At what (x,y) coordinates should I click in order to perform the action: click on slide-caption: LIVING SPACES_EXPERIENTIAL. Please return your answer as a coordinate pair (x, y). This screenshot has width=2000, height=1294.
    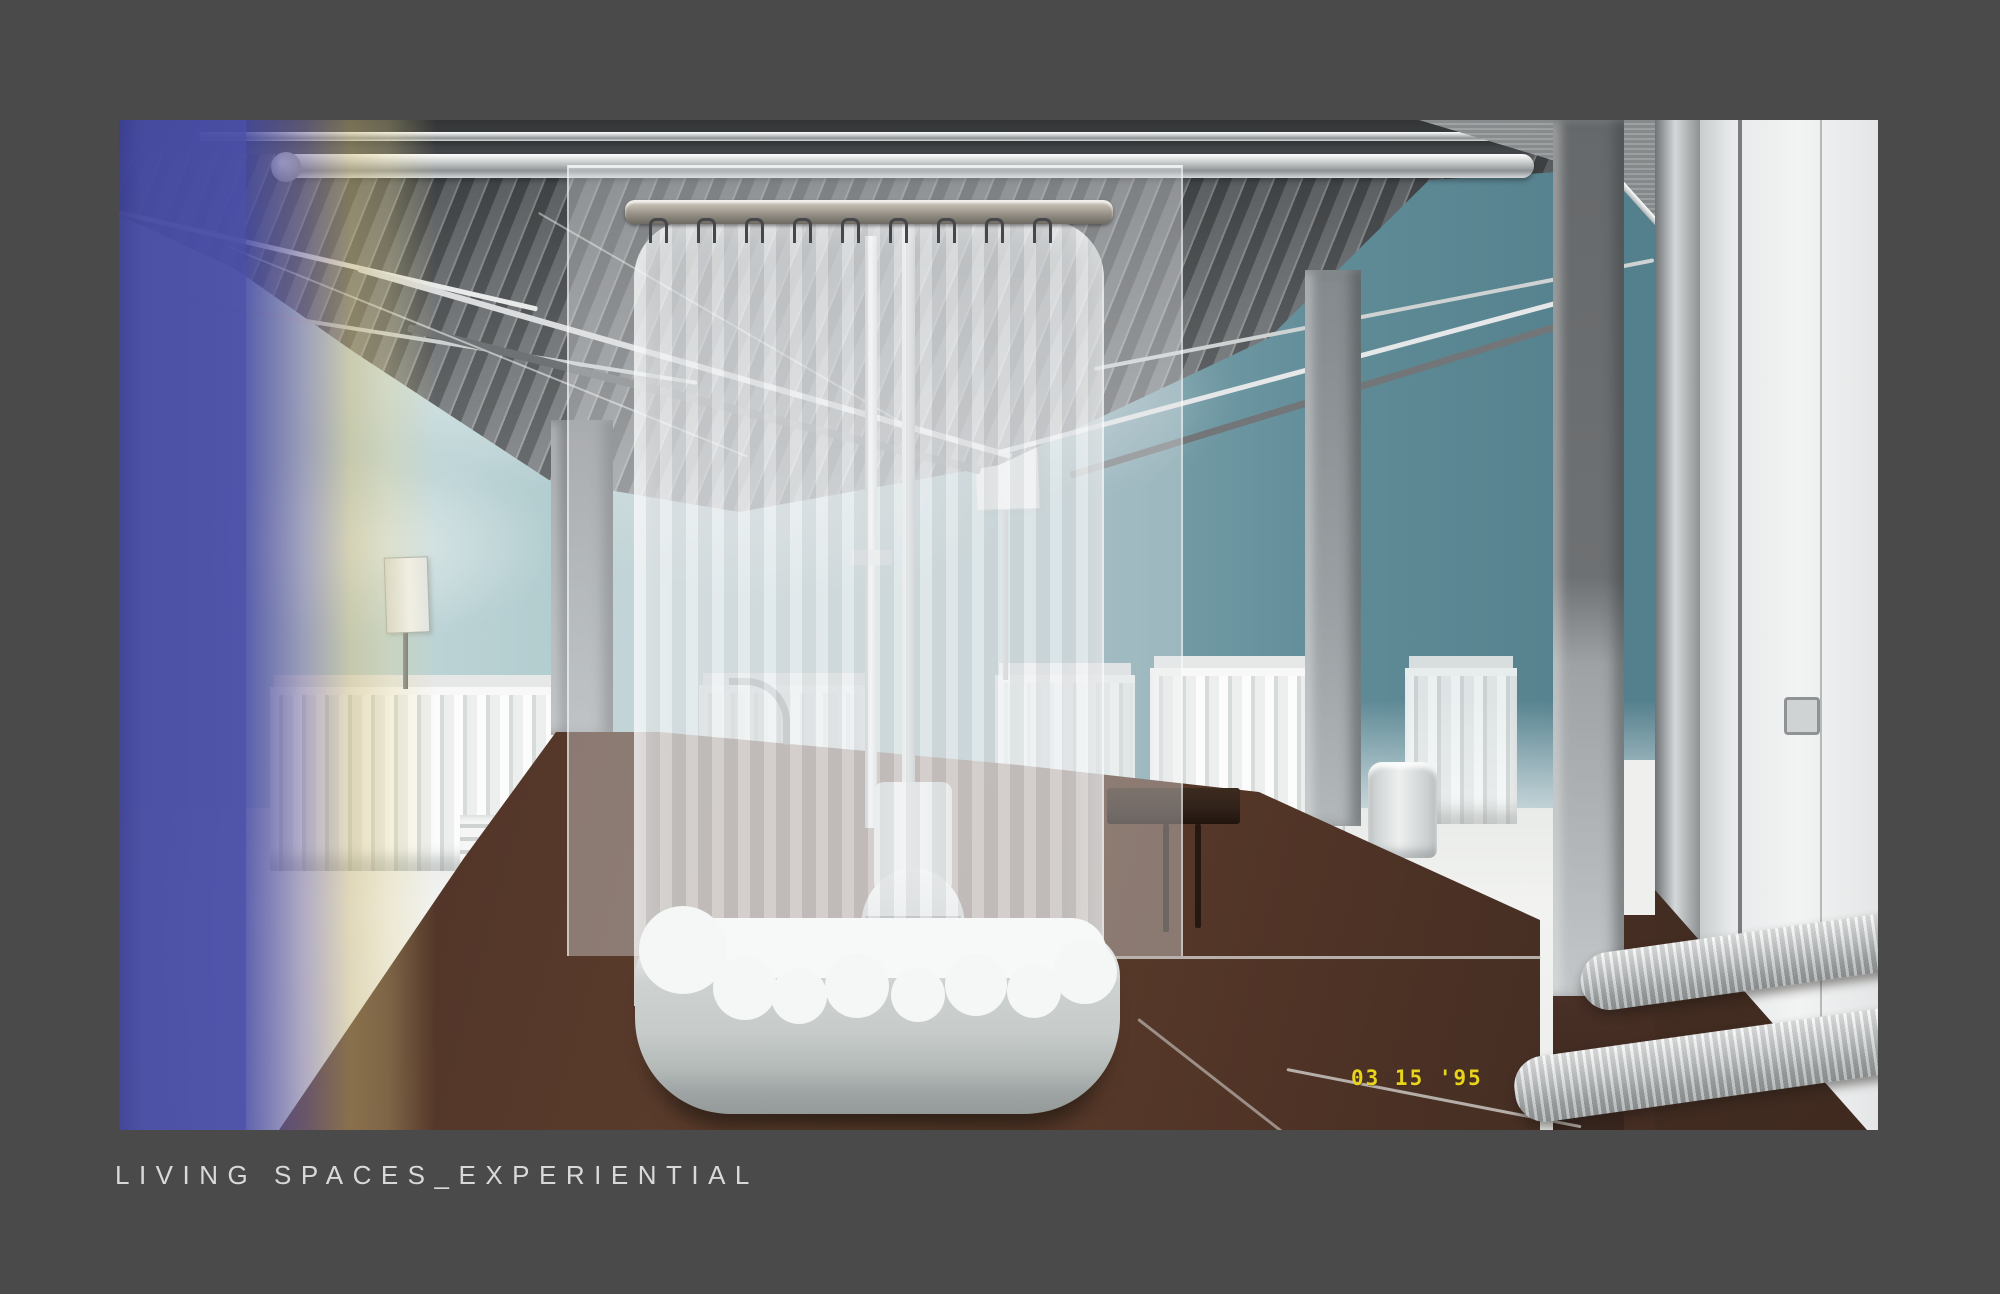
    Looking at the image, I should click on (437, 1175).